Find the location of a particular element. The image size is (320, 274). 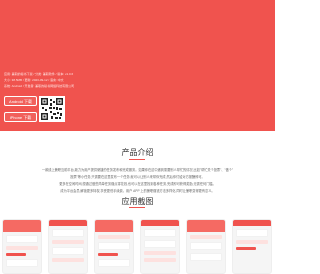

ios-download-button: iPhone 下载 is located at coordinates (20, 117).